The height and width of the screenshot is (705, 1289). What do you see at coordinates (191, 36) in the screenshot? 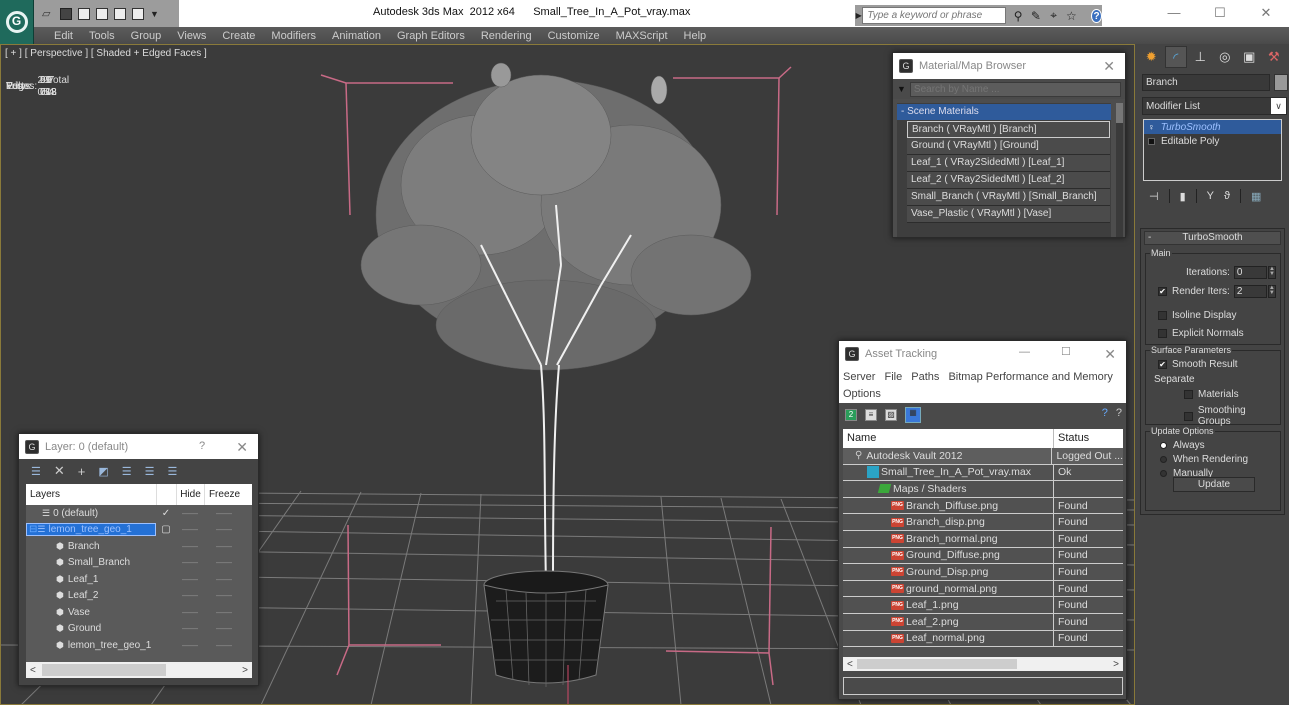
I see `menu-views: Views` at bounding box center [191, 36].